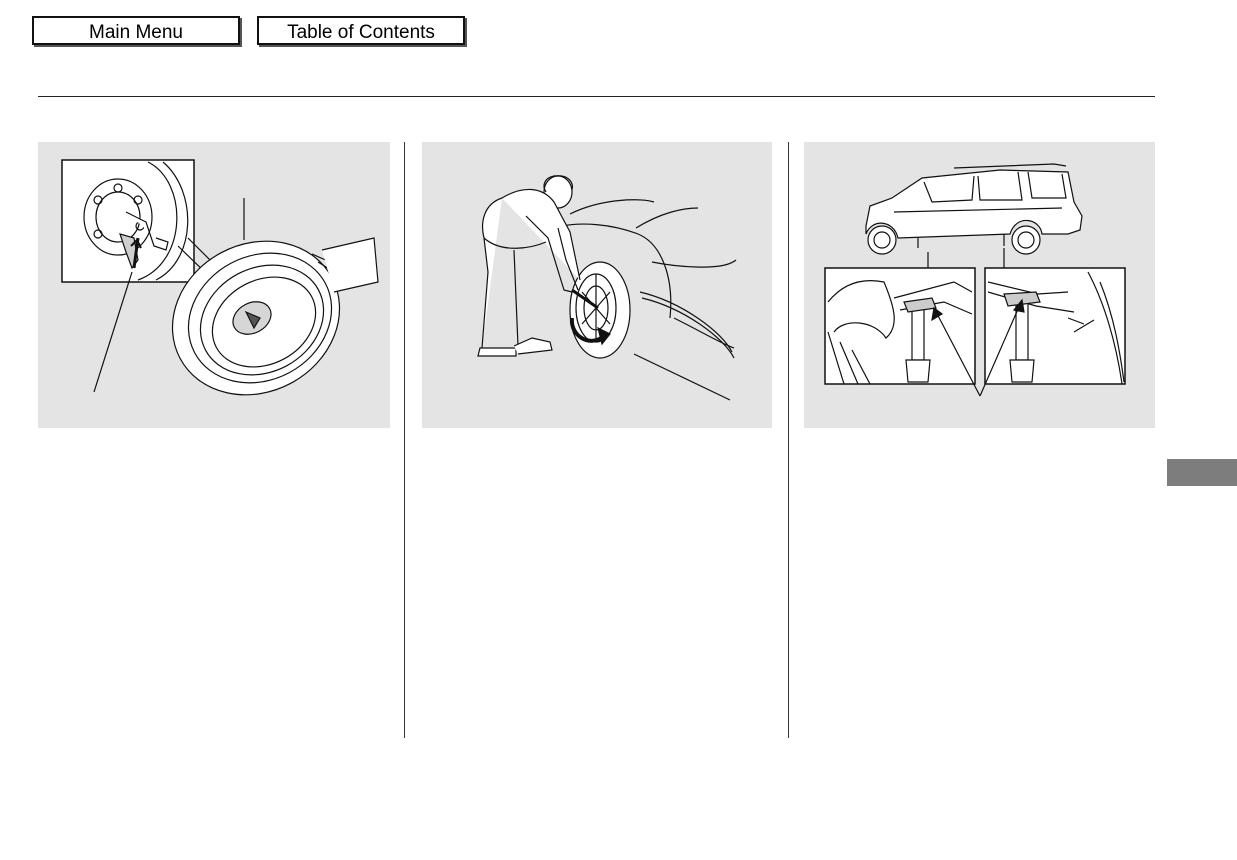 The width and height of the screenshot is (1237, 860). Describe the element at coordinates (975, 280) in the screenshot. I see `vehicle-jack-points-illustration` at that location.